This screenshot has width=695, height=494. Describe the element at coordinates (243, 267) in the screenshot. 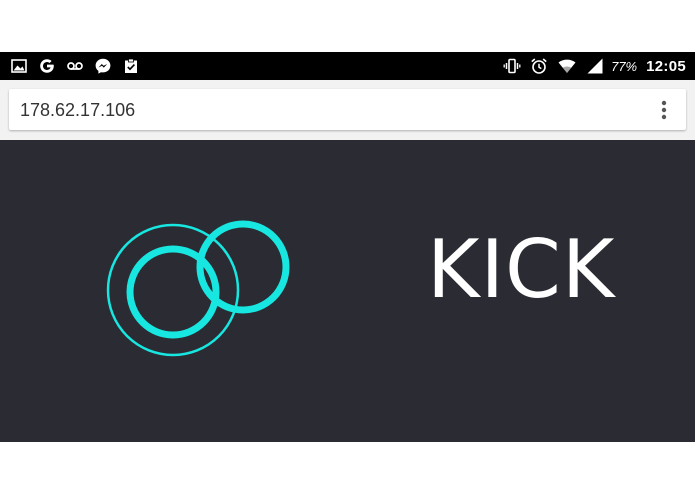

I see `overlap-ring` at that location.